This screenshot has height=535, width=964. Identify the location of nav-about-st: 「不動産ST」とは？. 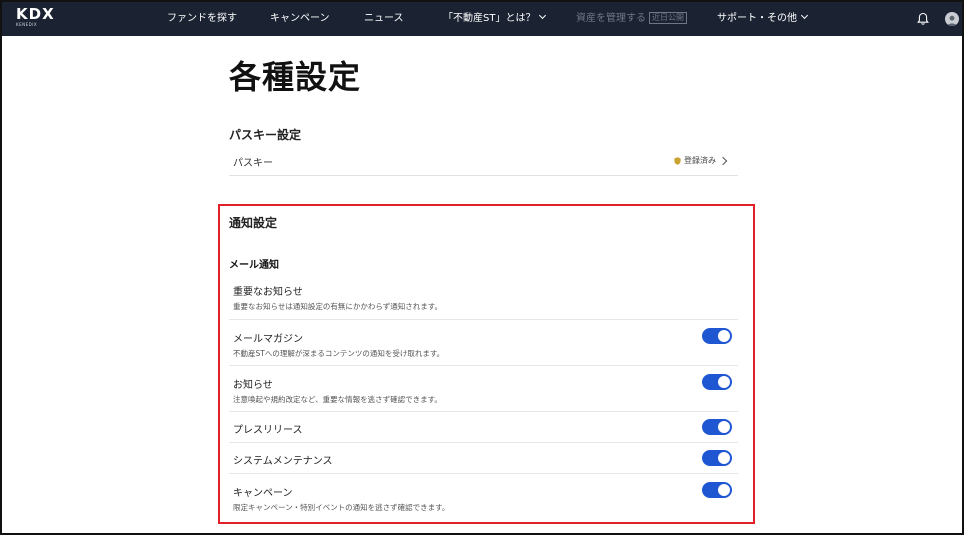
(495, 19).